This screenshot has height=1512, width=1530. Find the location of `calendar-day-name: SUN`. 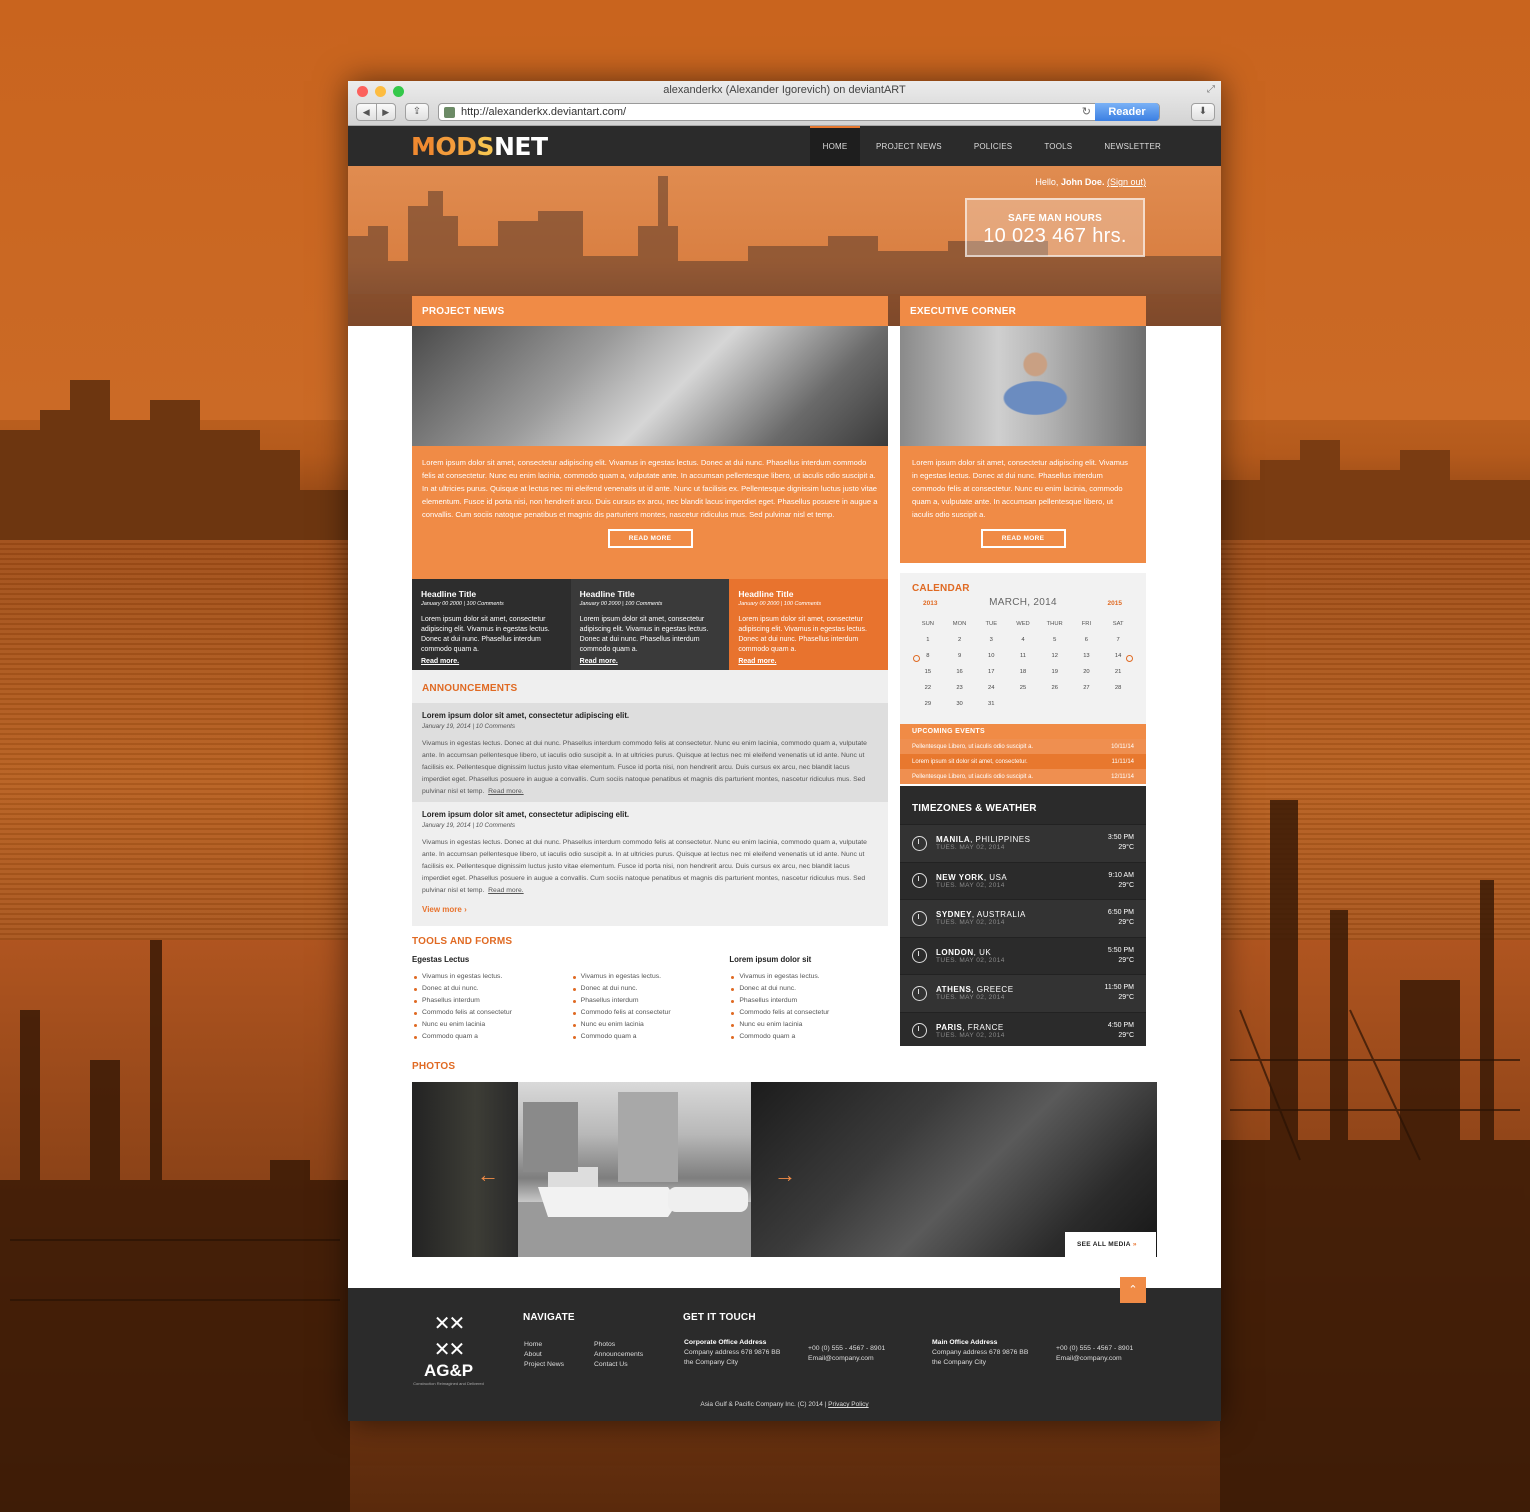

calendar-day-name: SUN is located at coordinates (927, 624).